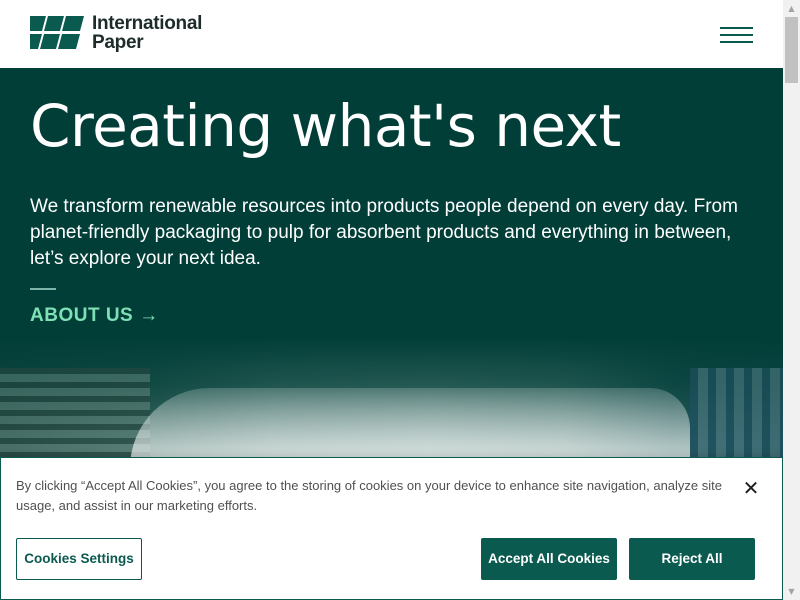 The width and height of the screenshot is (800, 600). I want to click on vertical-scrollbar: ▲ ▼, so click(791, 300).